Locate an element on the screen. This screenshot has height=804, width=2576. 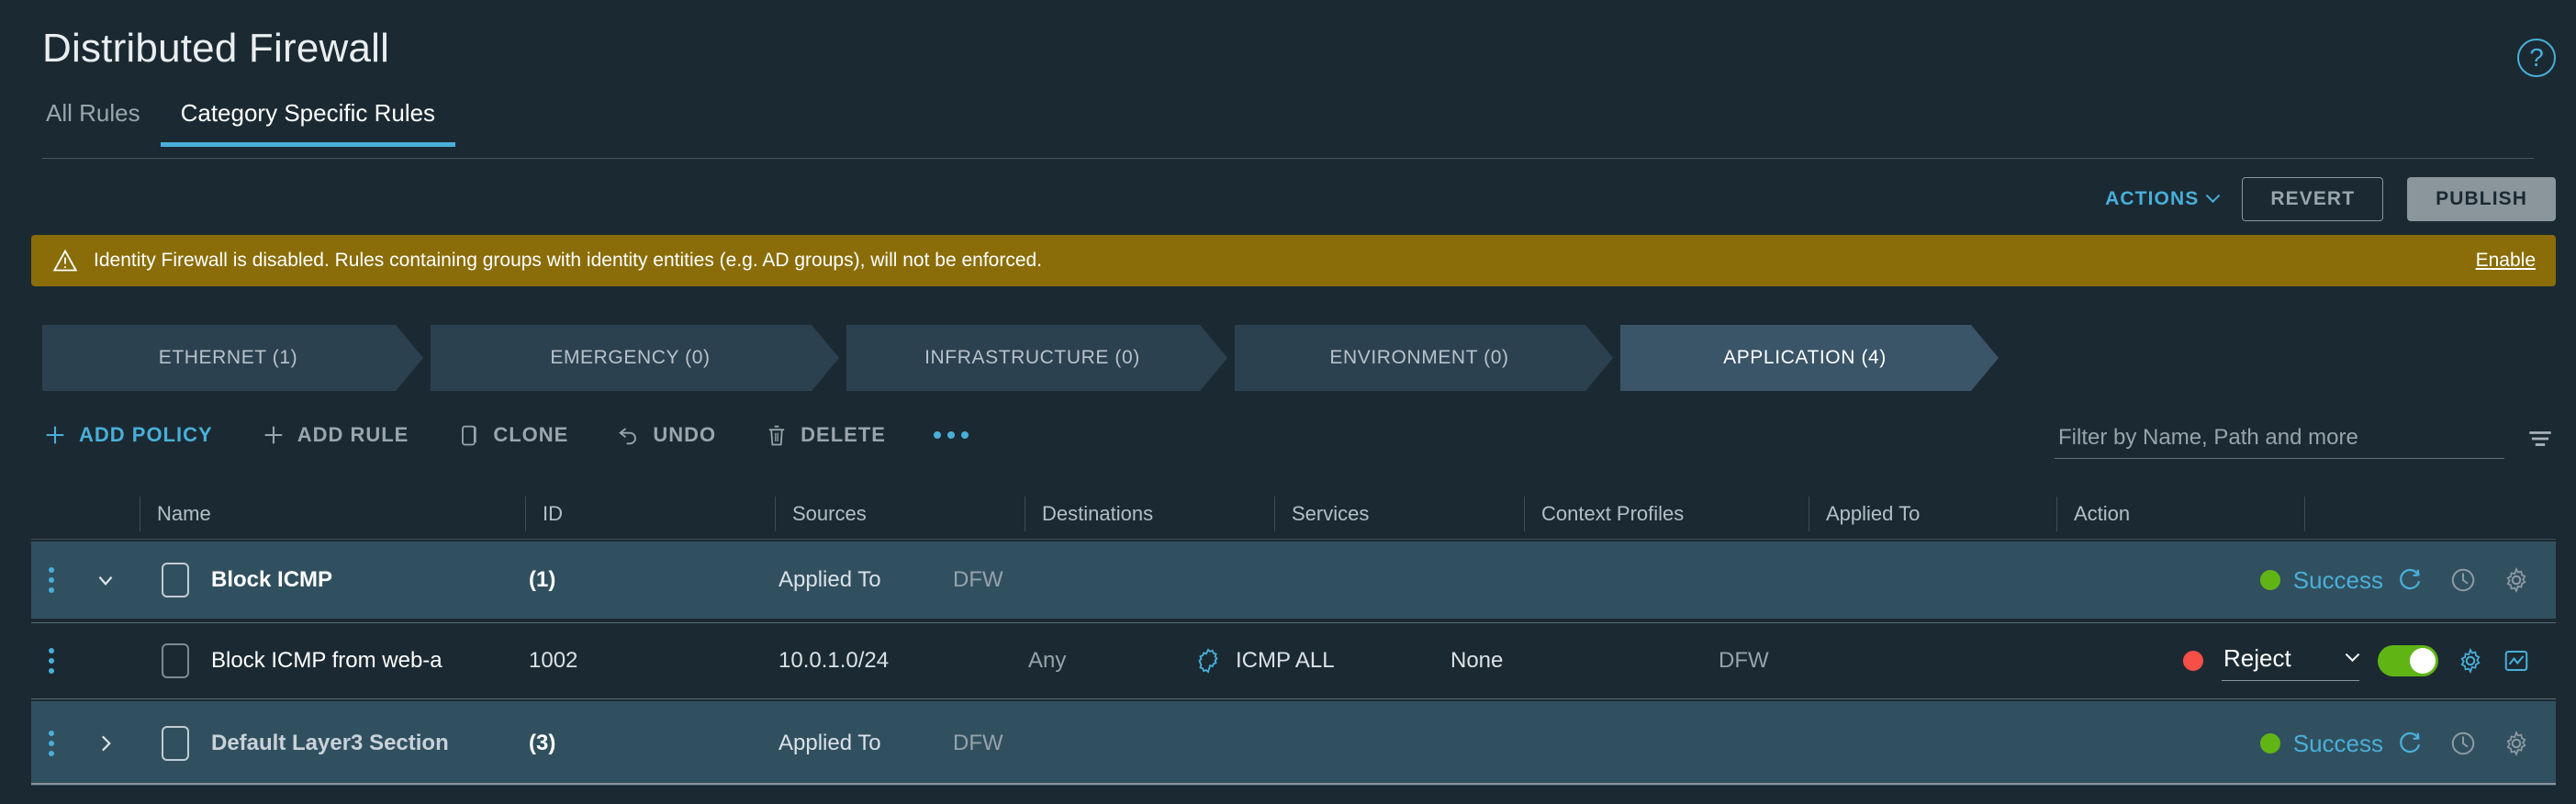
table-row: Block ICMP (1) Applied To DFW Success is located at coordinates (1293, 580).